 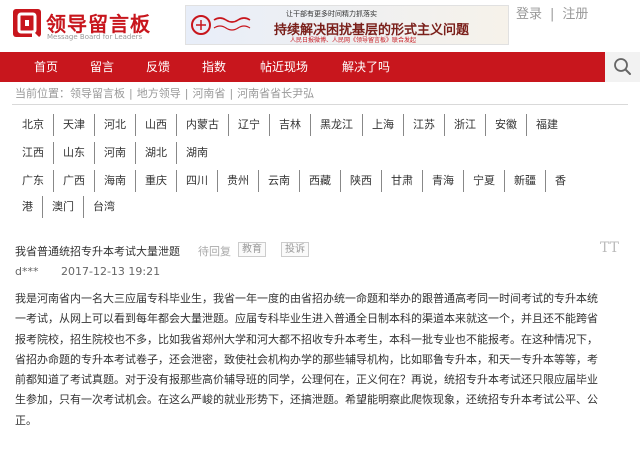 I want to click on province-link: 新疆, so click(x=524, y=181).